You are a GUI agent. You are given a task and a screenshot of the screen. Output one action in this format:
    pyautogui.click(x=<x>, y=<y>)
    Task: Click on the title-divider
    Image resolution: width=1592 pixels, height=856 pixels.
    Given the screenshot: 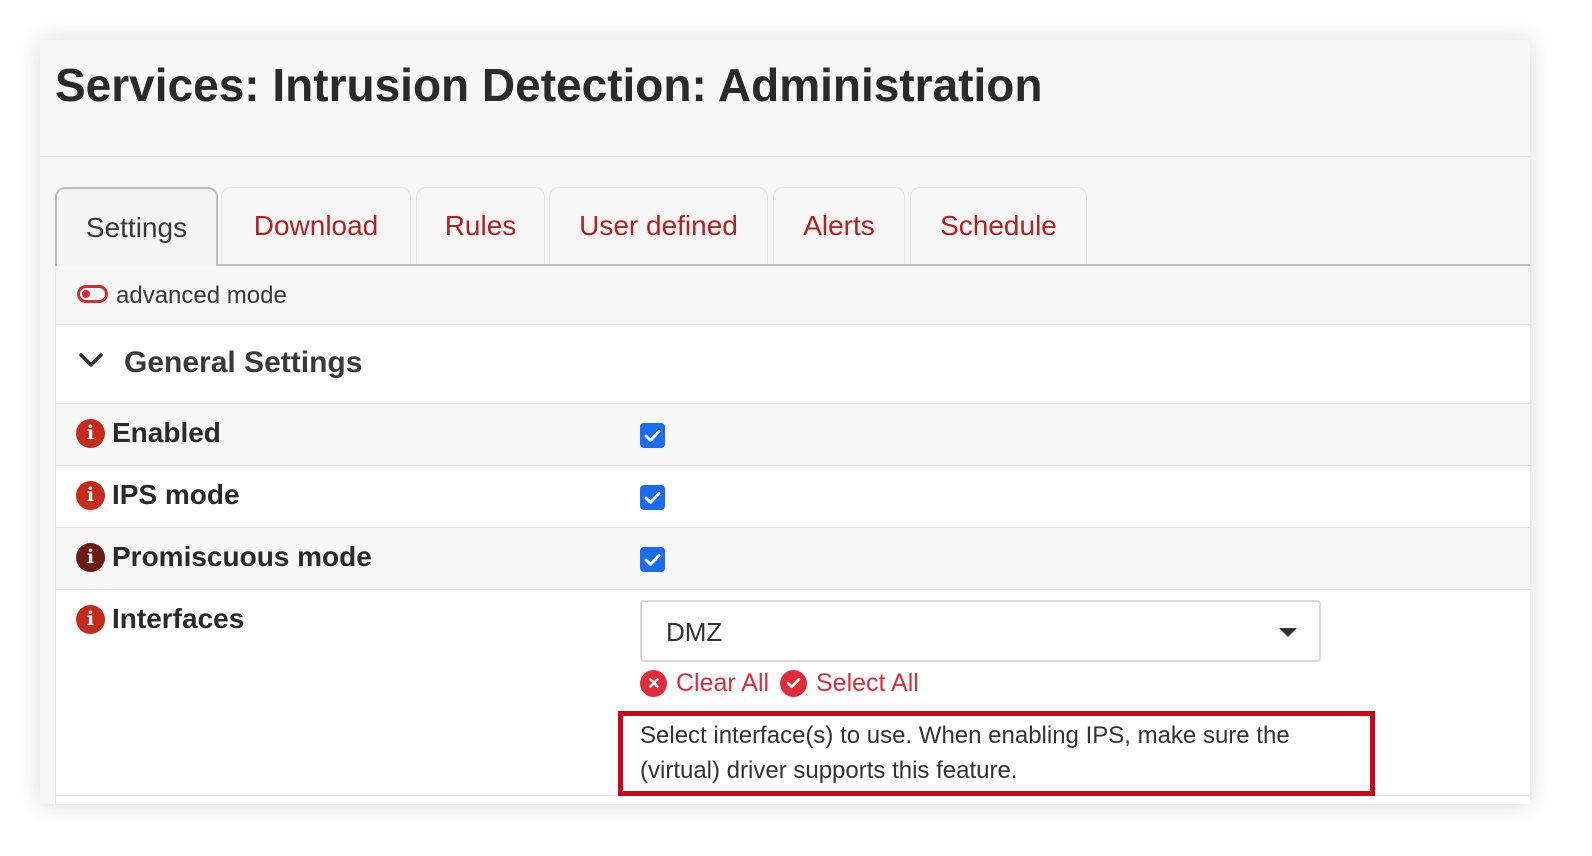 What is the action you would take?
    pyautogui.click(x=785, y=156)
    